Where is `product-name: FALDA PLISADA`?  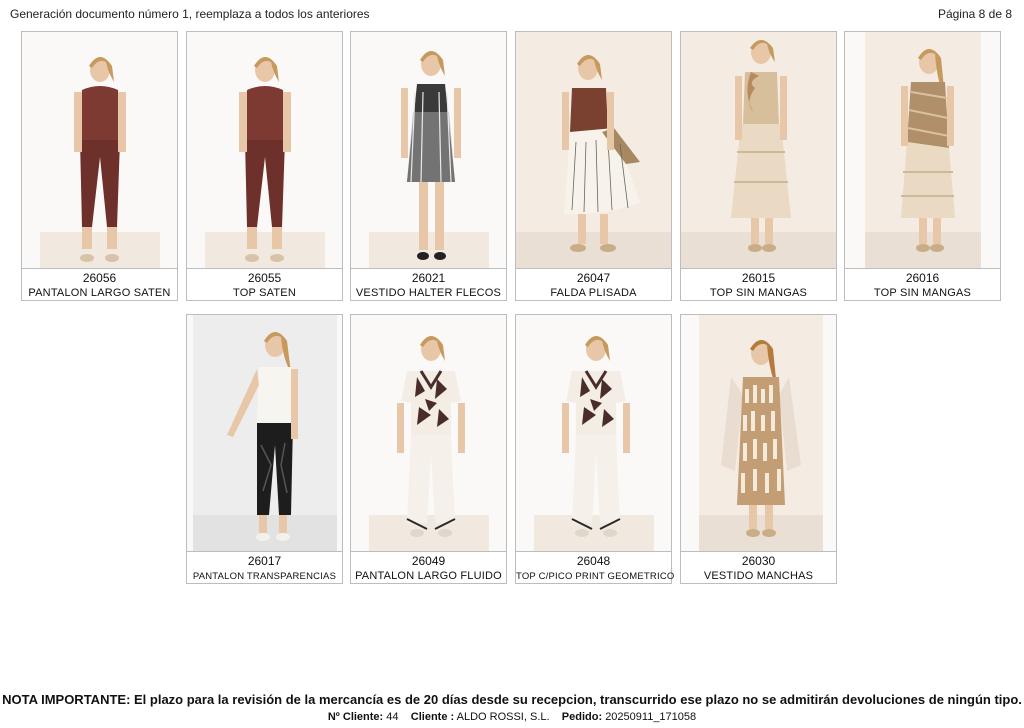
product-name: FALDA PLISADA is located at coordinates (593, 293).